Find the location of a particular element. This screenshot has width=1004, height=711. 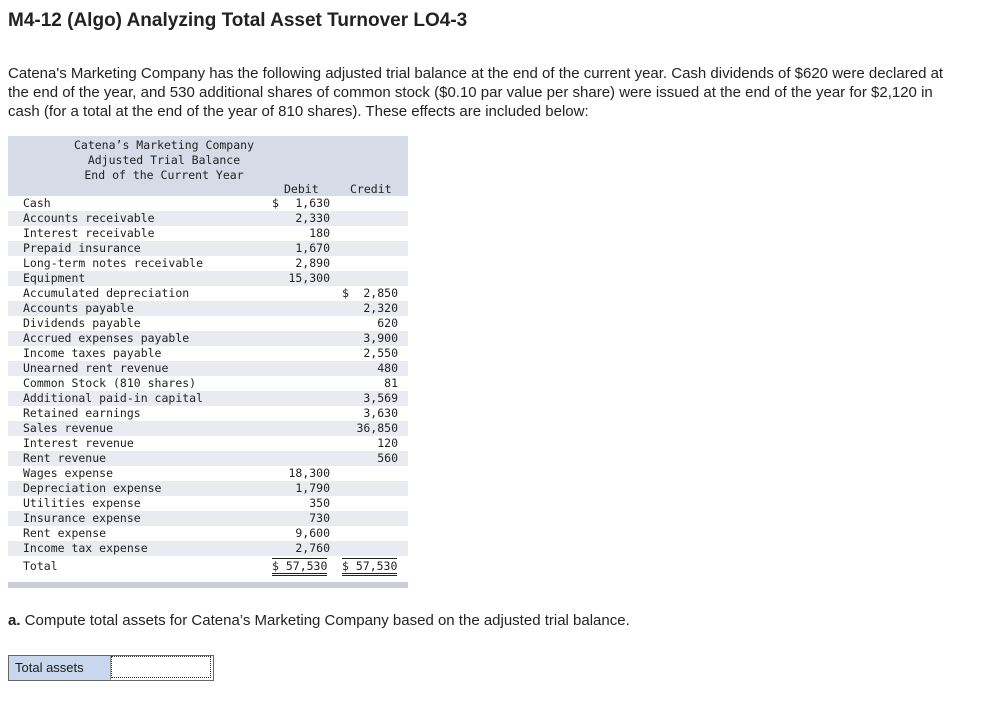

account-name: Common Stock (810 shares) is located at coordinates (110, 383).